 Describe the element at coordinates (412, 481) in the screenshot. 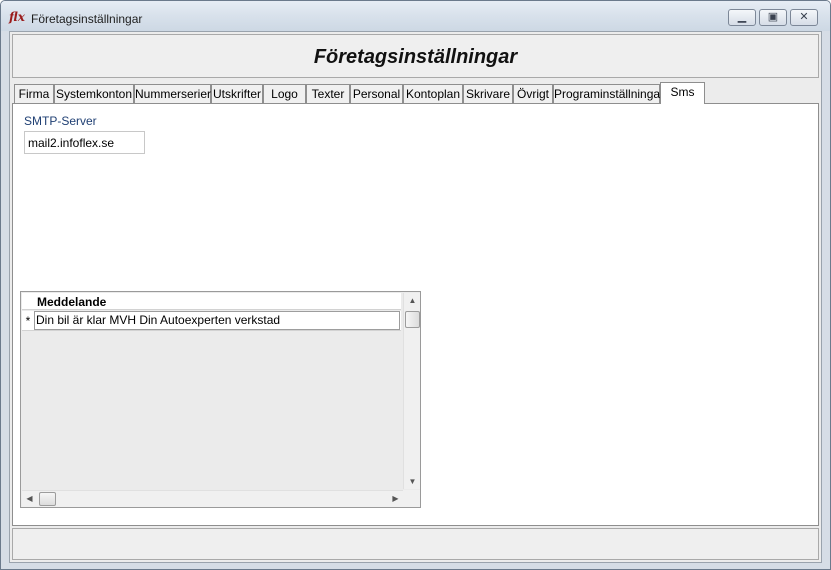

I see `scroll-down-icon: ▼` at that location.